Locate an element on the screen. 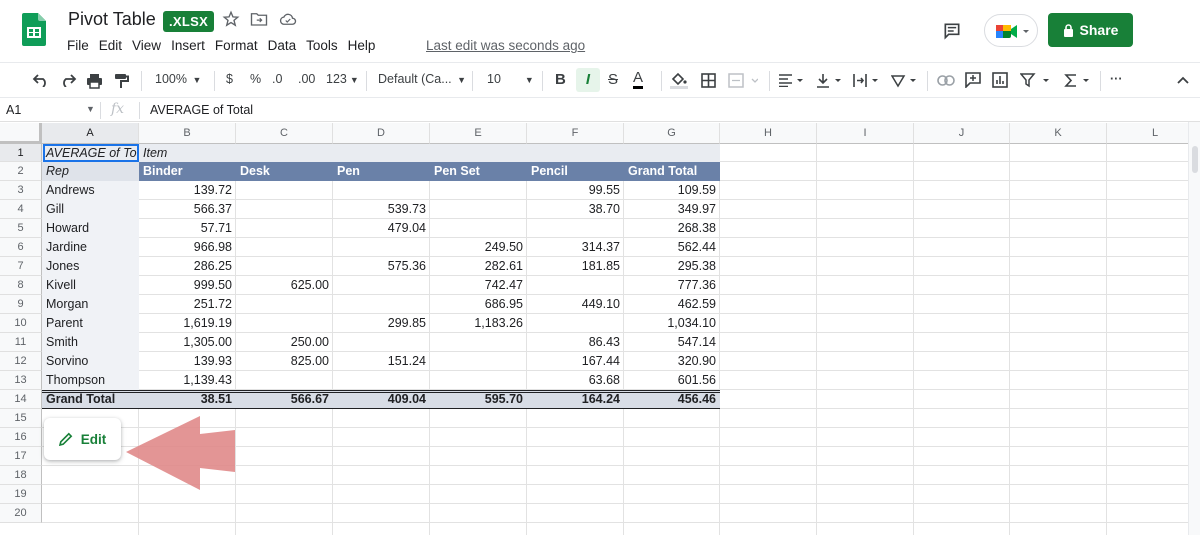  insert-comment-icon is located at coordinates (973, 80).